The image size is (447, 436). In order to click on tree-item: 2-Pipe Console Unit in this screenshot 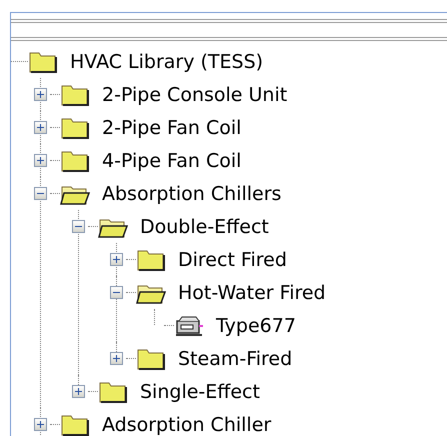, I will do `click(195, 95)`.